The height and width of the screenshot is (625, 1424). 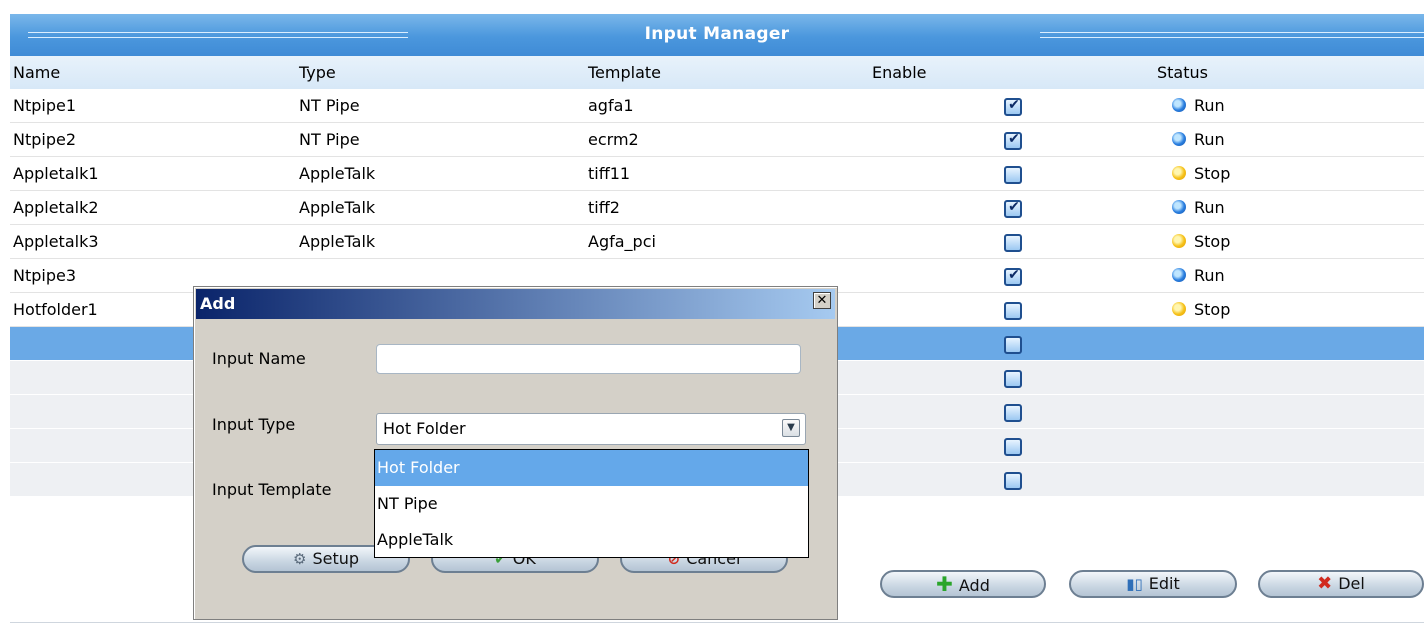 I want to click on table-row: Appletalk2 AppleTalk tiff2 ✔ Run, so click(x=717, y=208).